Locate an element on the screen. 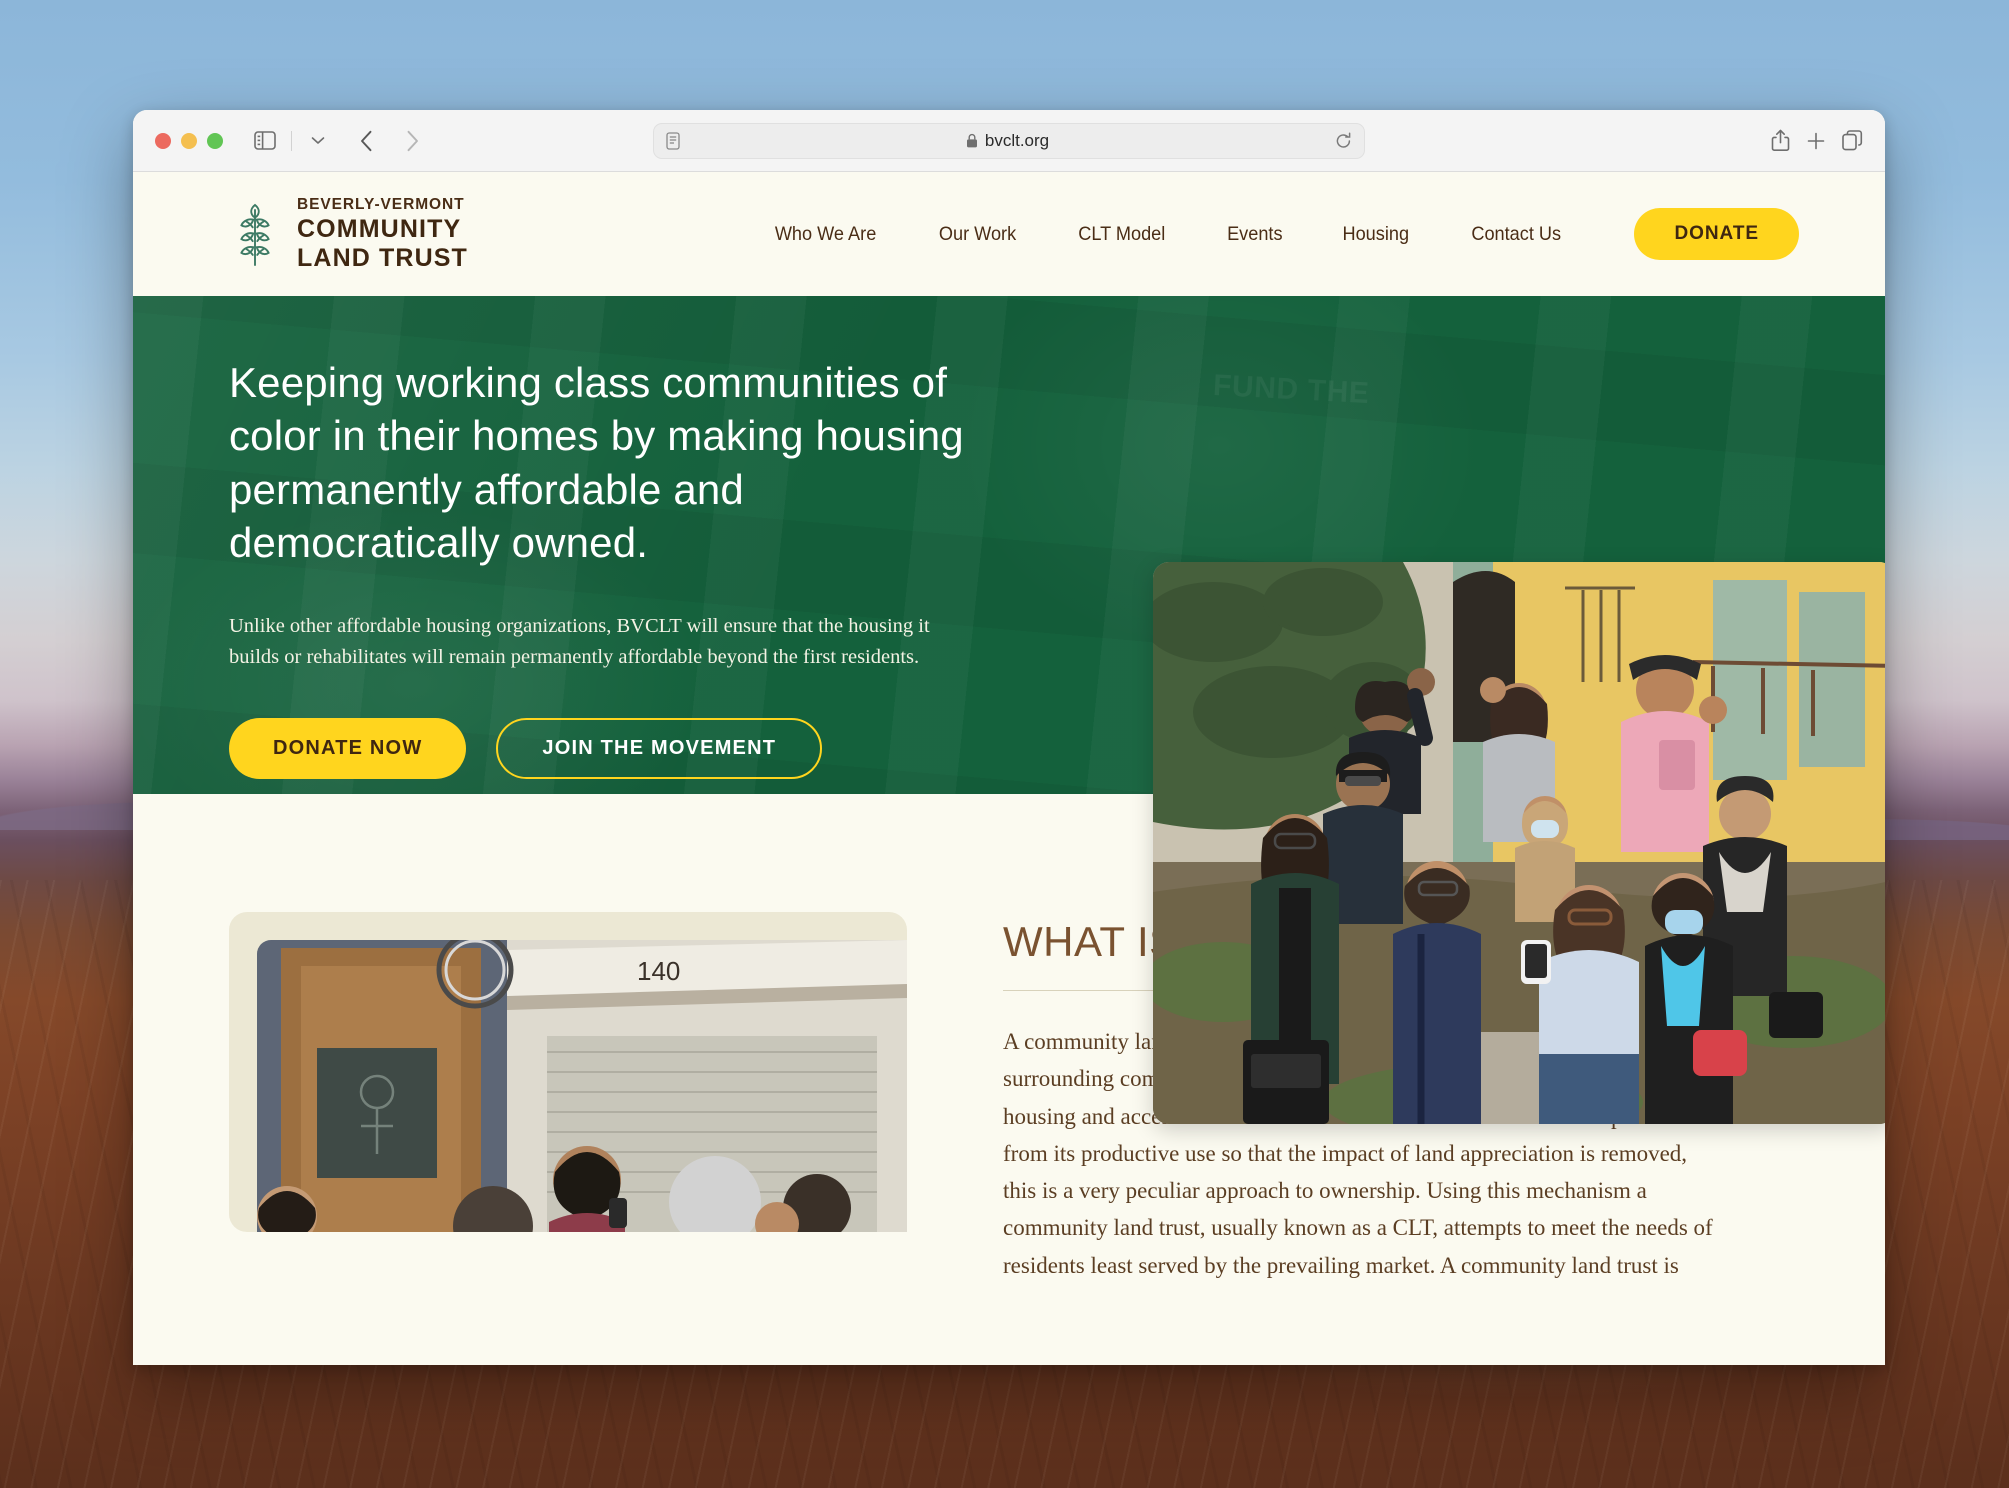 The height and width of the screenshot is (1488, 2009). hero-photo is located at coordinates (1519, 843).